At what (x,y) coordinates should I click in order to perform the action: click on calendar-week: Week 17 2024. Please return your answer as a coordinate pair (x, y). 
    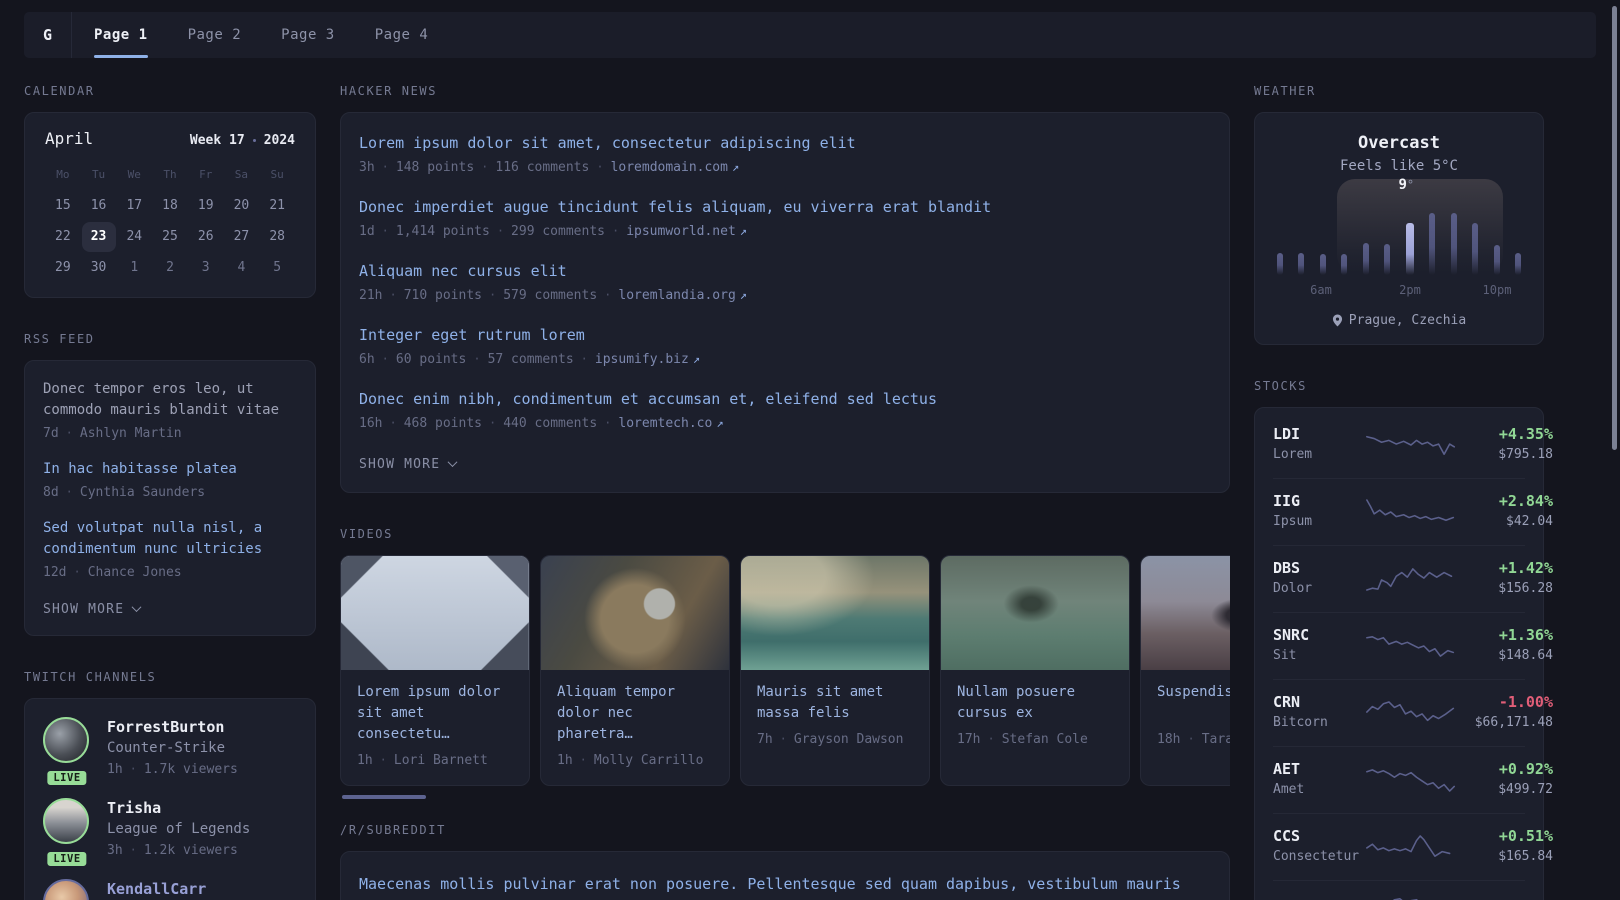
    Looking at the image, I should click on (242, 140).